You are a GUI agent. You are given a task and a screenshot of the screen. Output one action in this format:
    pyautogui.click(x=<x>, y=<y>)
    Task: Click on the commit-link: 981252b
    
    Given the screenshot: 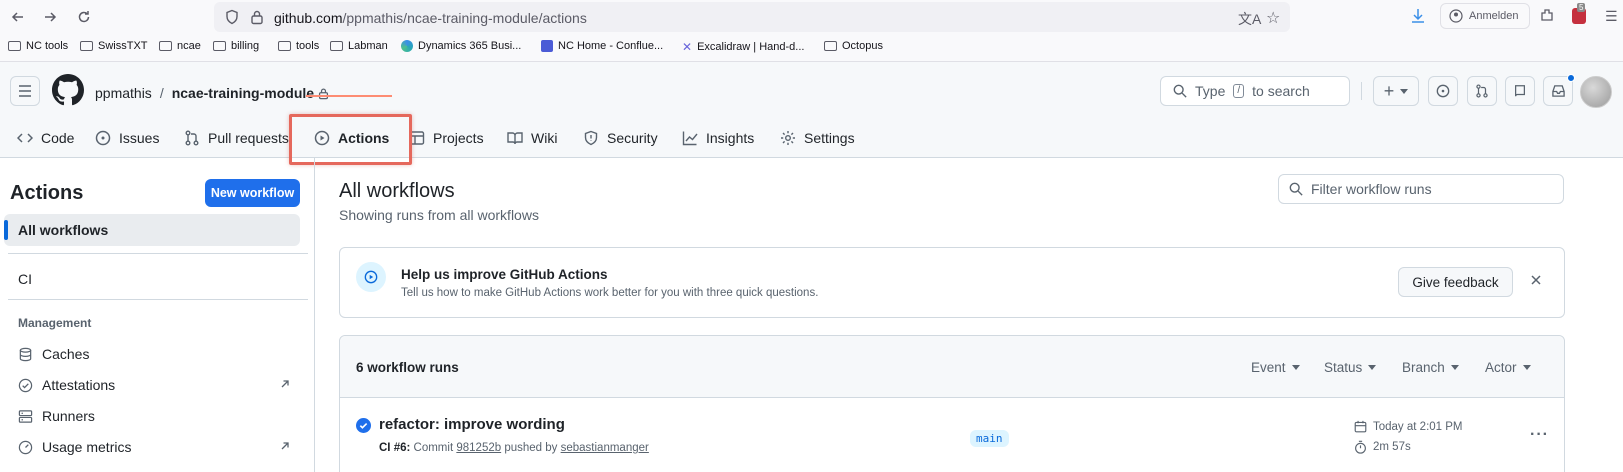 What is the action you would take?
    pyautogui.click(x=478, y=448)
    